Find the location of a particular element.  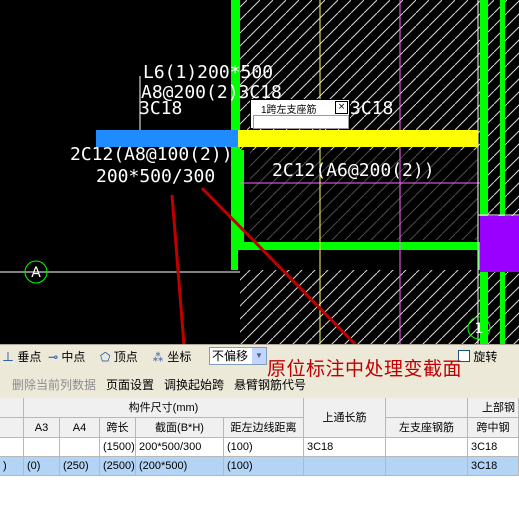

purple-column is located at coordinates (499, 244).